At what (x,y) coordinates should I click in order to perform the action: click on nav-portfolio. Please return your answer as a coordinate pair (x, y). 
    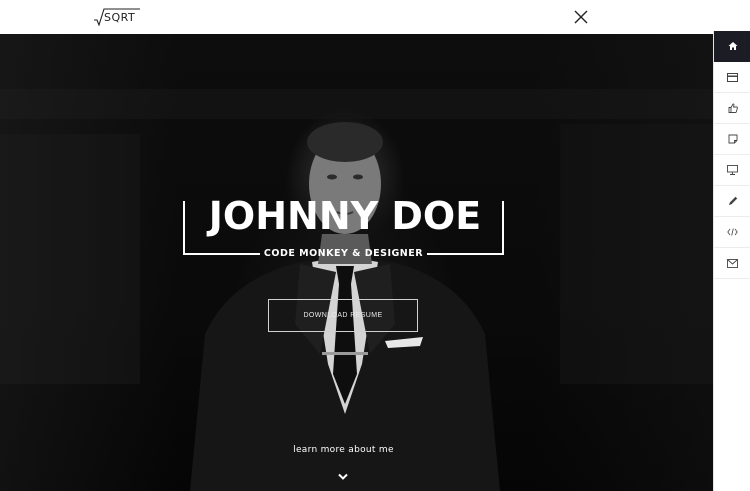
    Looking at the image, I should click on (732, 170).